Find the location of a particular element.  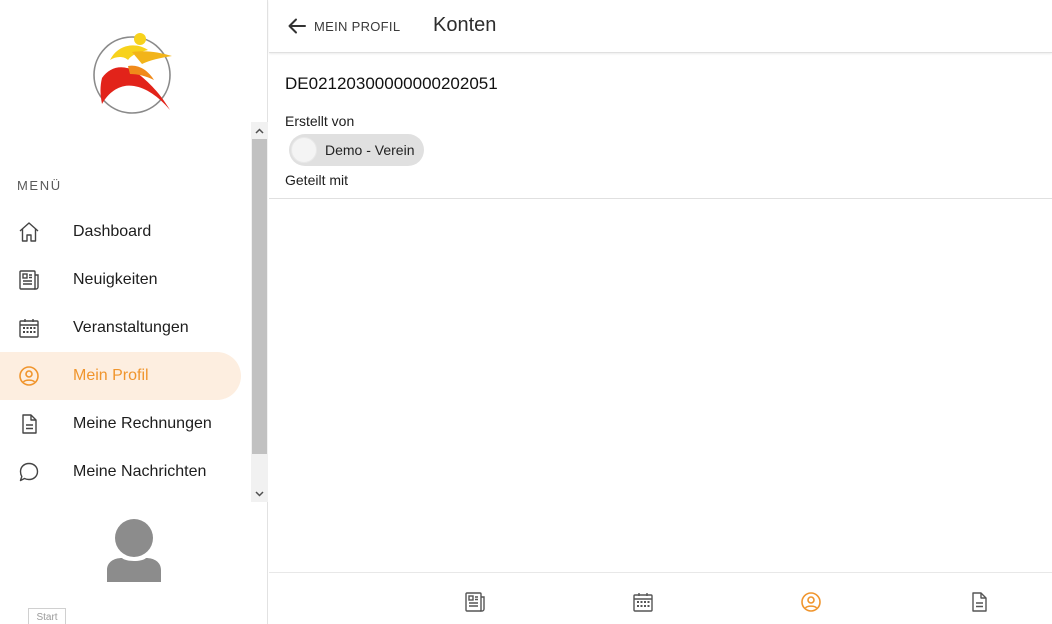

sidebar-item-label: Meine Rechnungen is located at coordinates (142, 423).